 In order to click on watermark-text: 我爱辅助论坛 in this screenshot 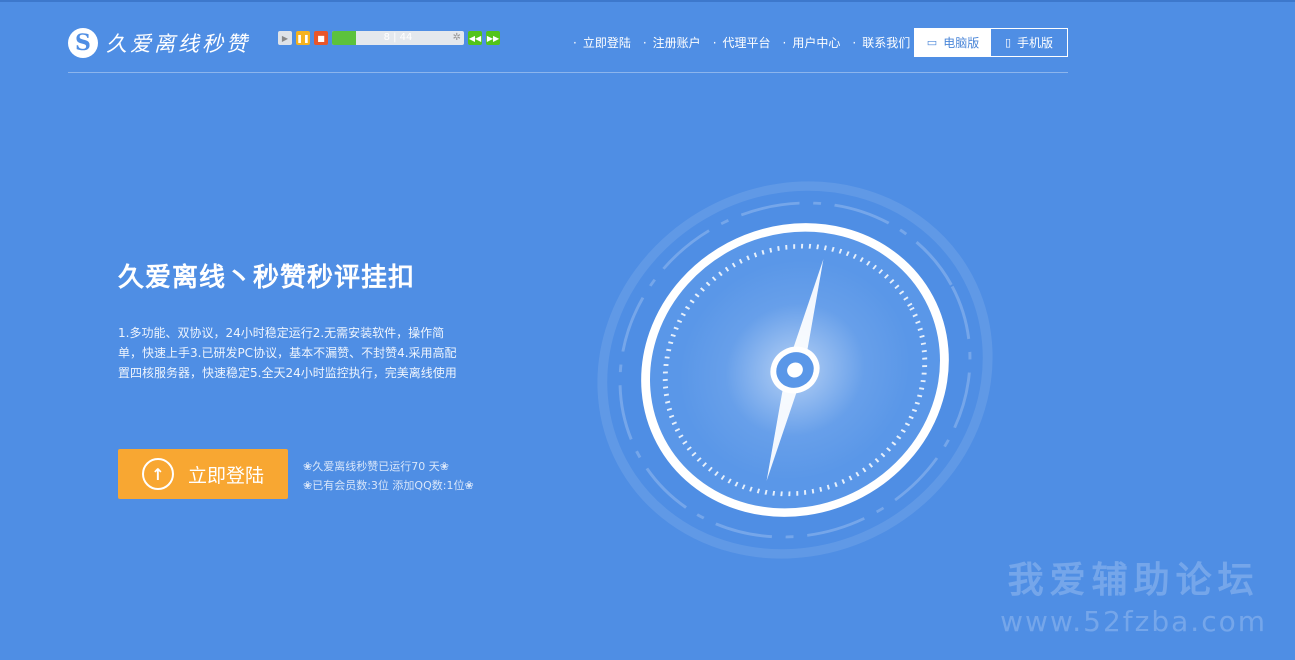, I will do `click(1133, 580)`.